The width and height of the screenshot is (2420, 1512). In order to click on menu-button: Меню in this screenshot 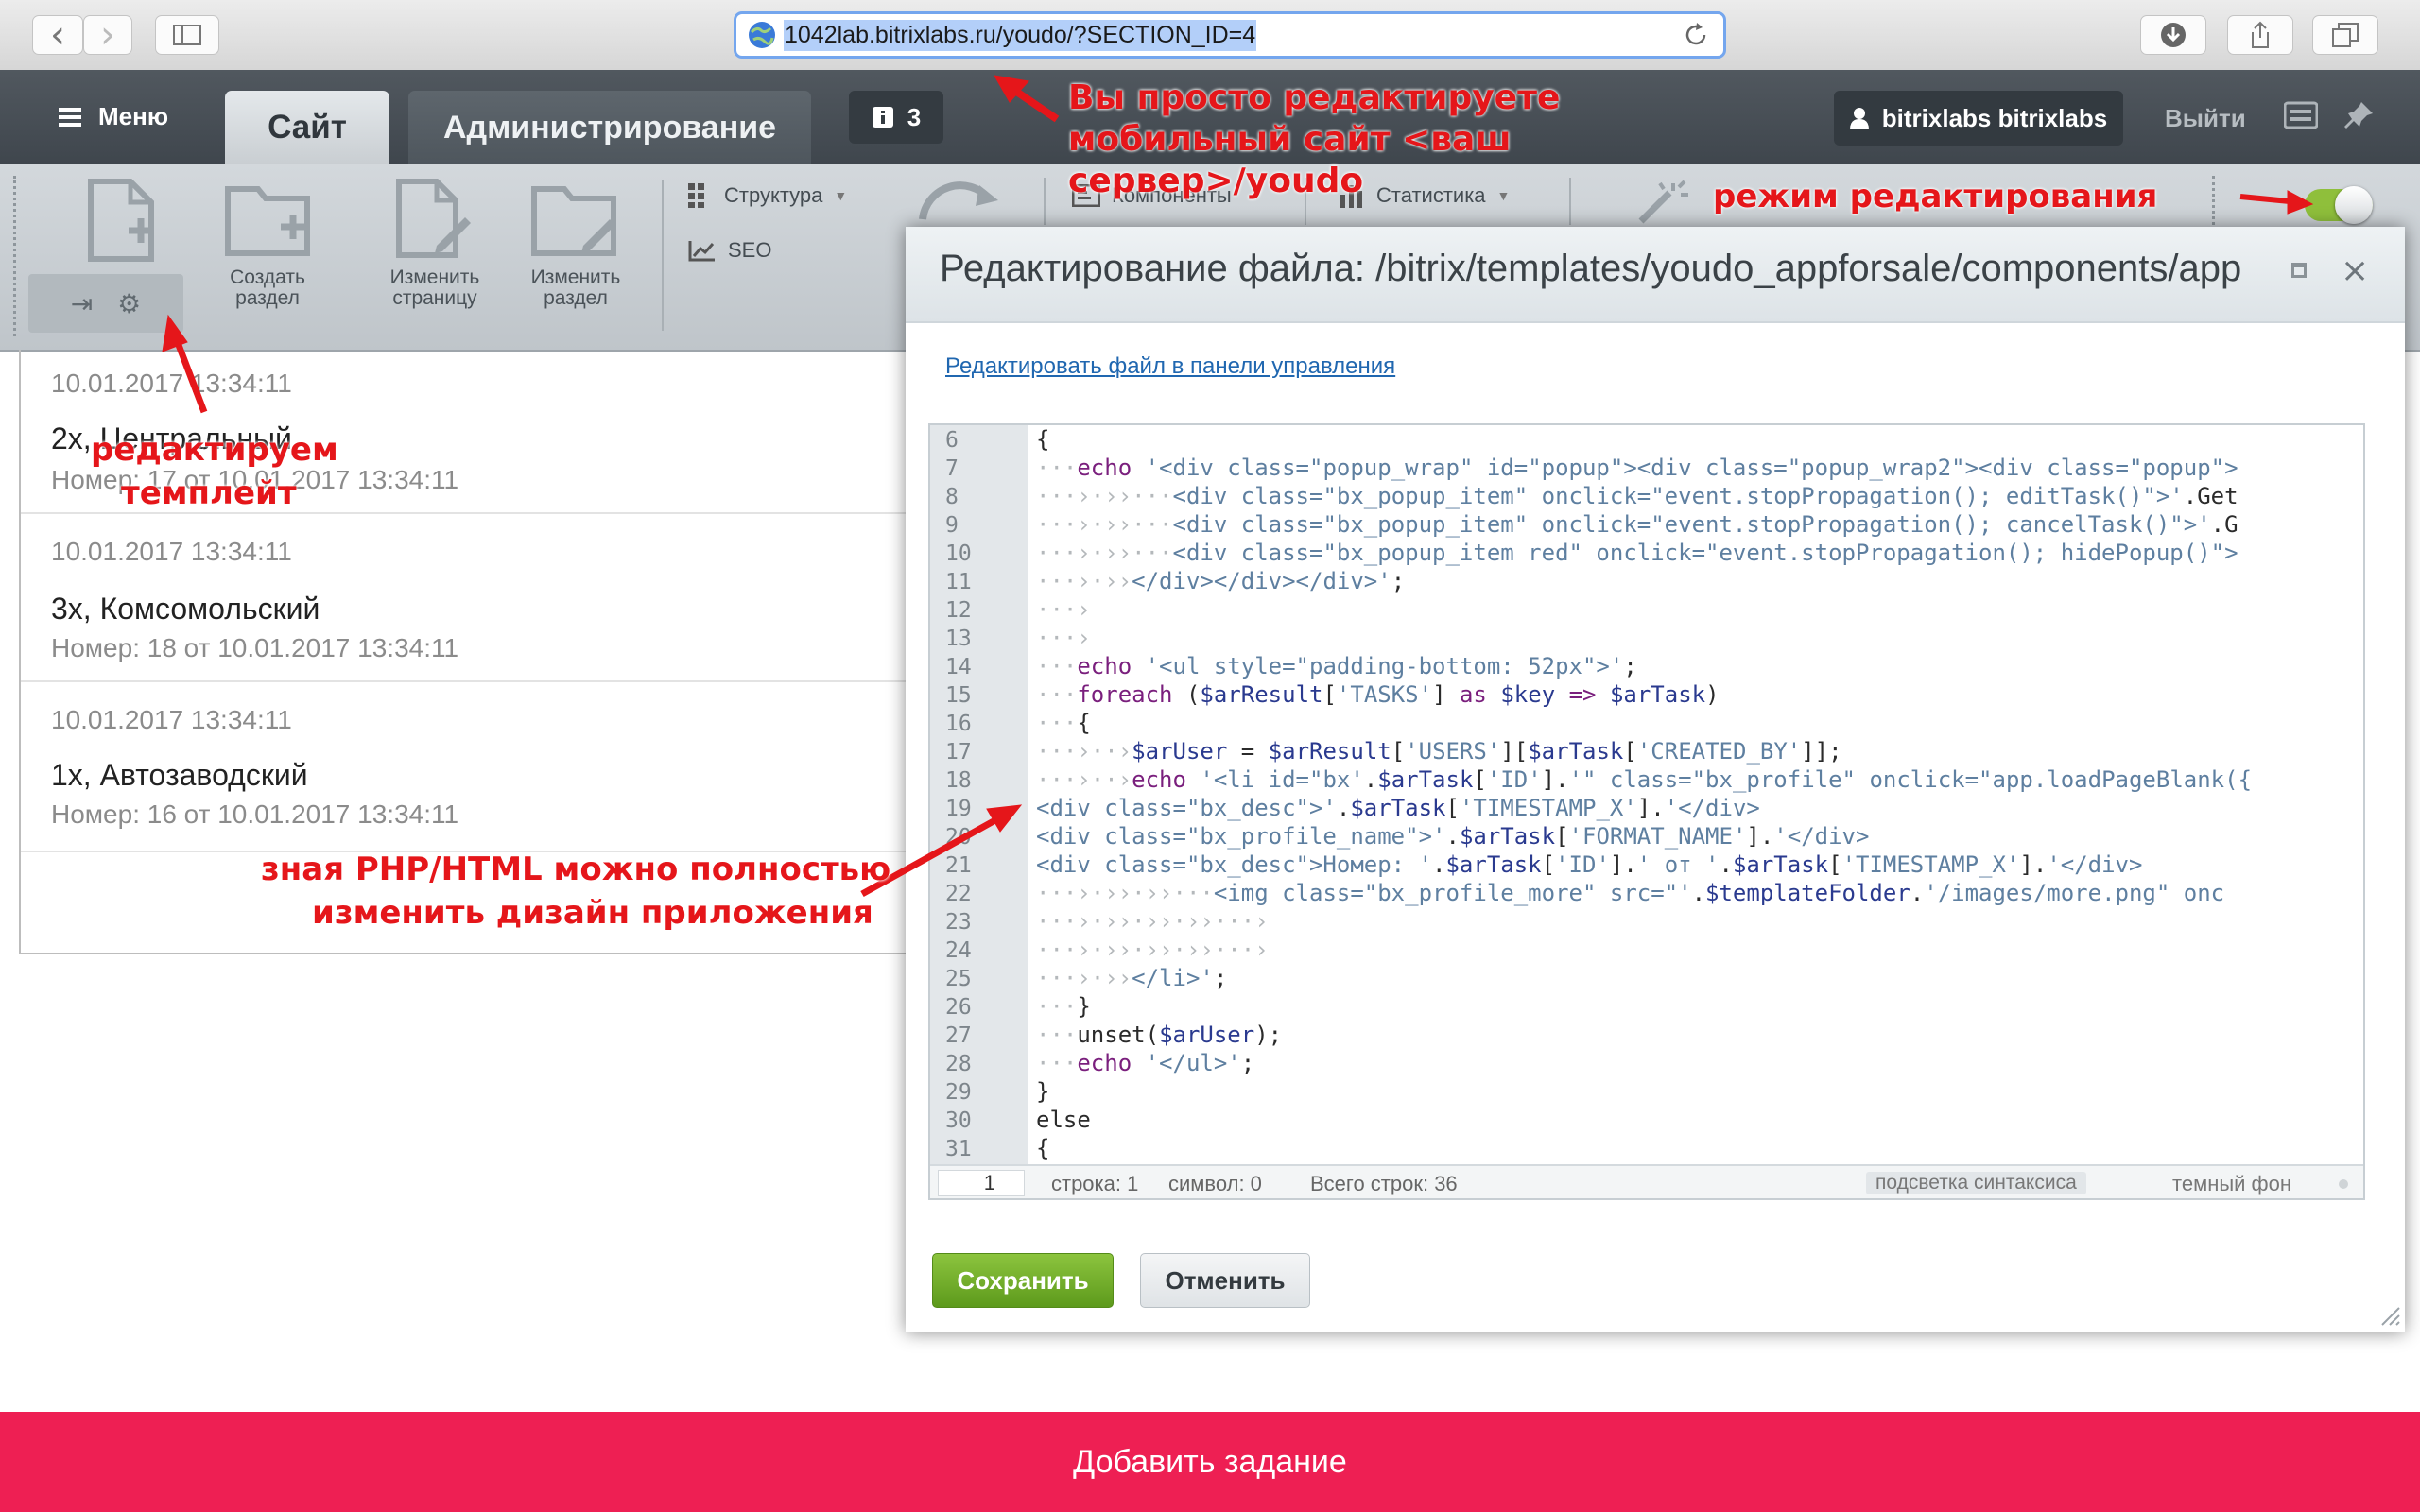, I will do `click(113, 116)`.